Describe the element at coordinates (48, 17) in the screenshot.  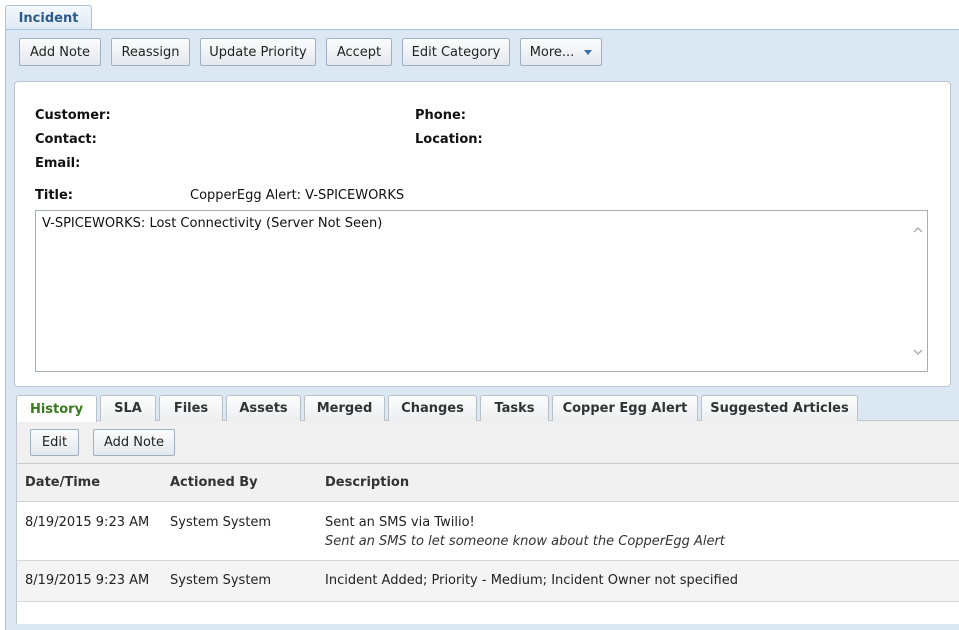
I see `incident-tab: Incident` at that location.